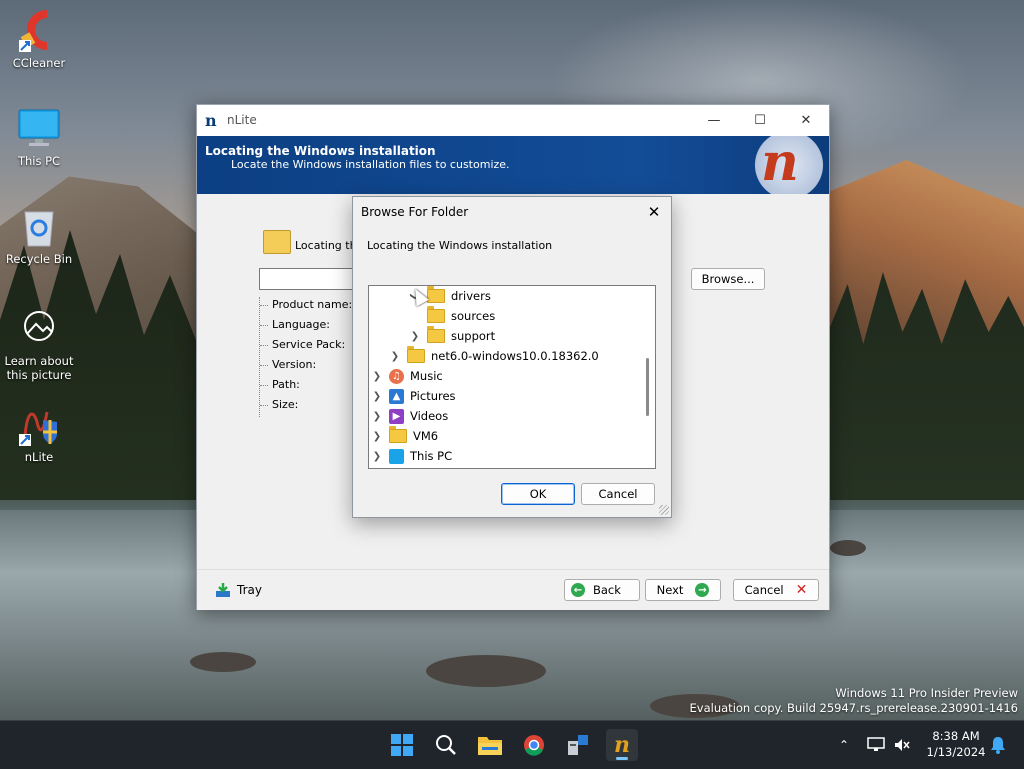 This screenshot has height=769, width=1024. What do you see at coordinates (956, 752) in the screenshot?
I see `clock-date: 1/13/2024` at bounding box center [956, 752].